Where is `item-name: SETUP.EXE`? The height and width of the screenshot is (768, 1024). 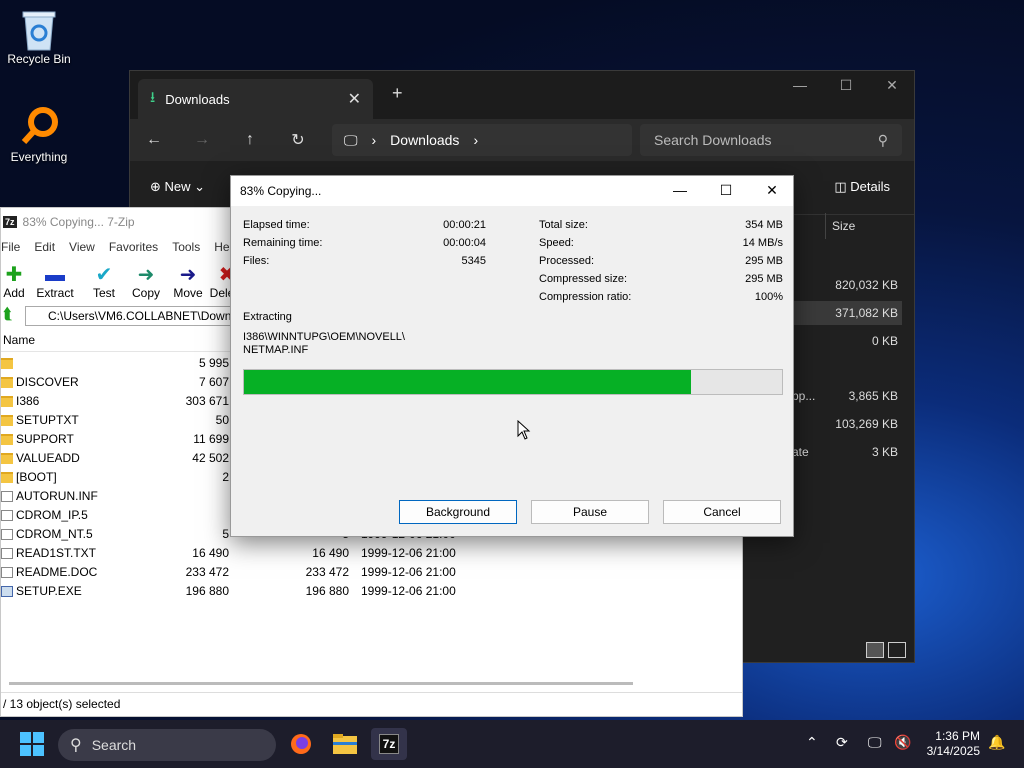
item-name: SETUP.EXE is located at coordinates (49, 591).